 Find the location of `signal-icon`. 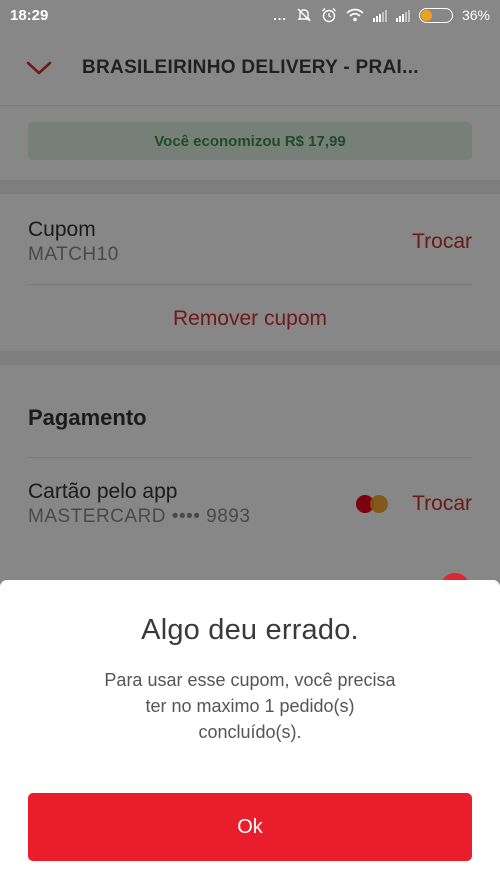

signal-icon is located at coordinates (379, 15).